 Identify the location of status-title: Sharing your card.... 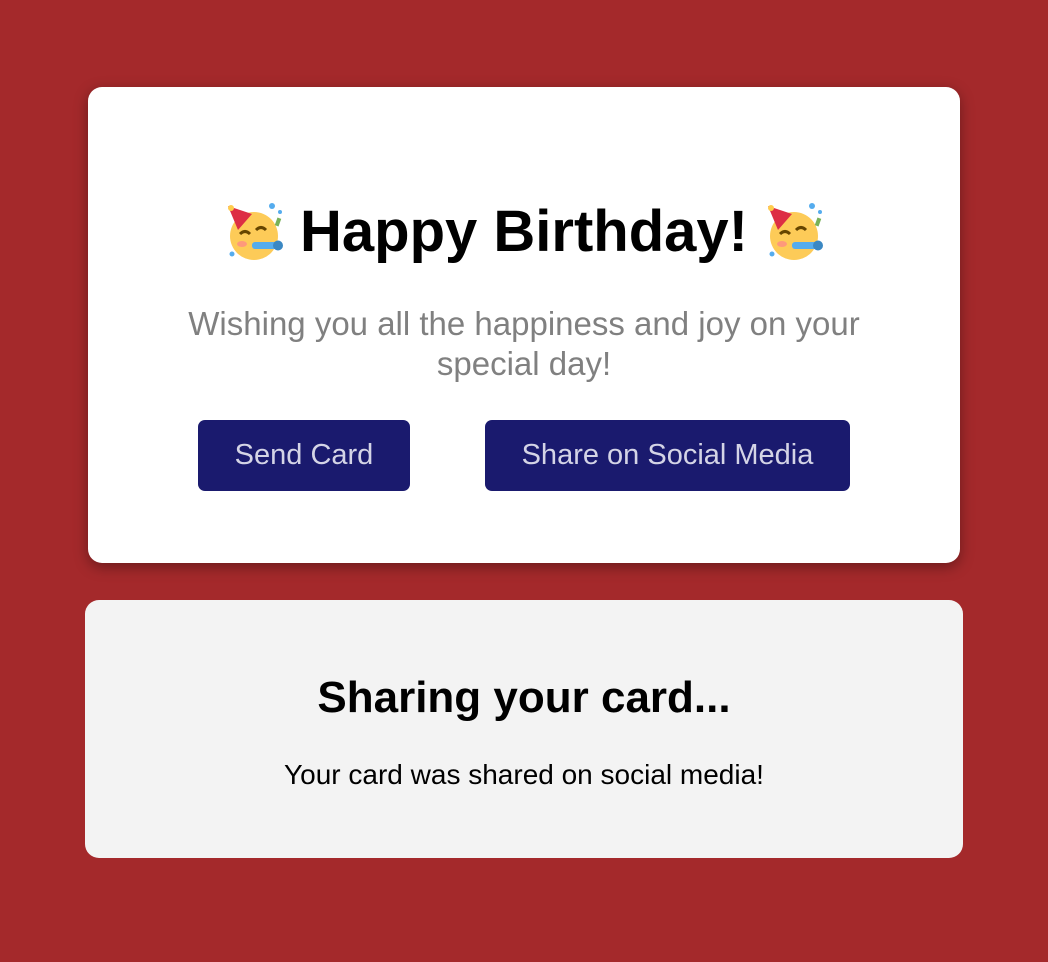
(524, 697).